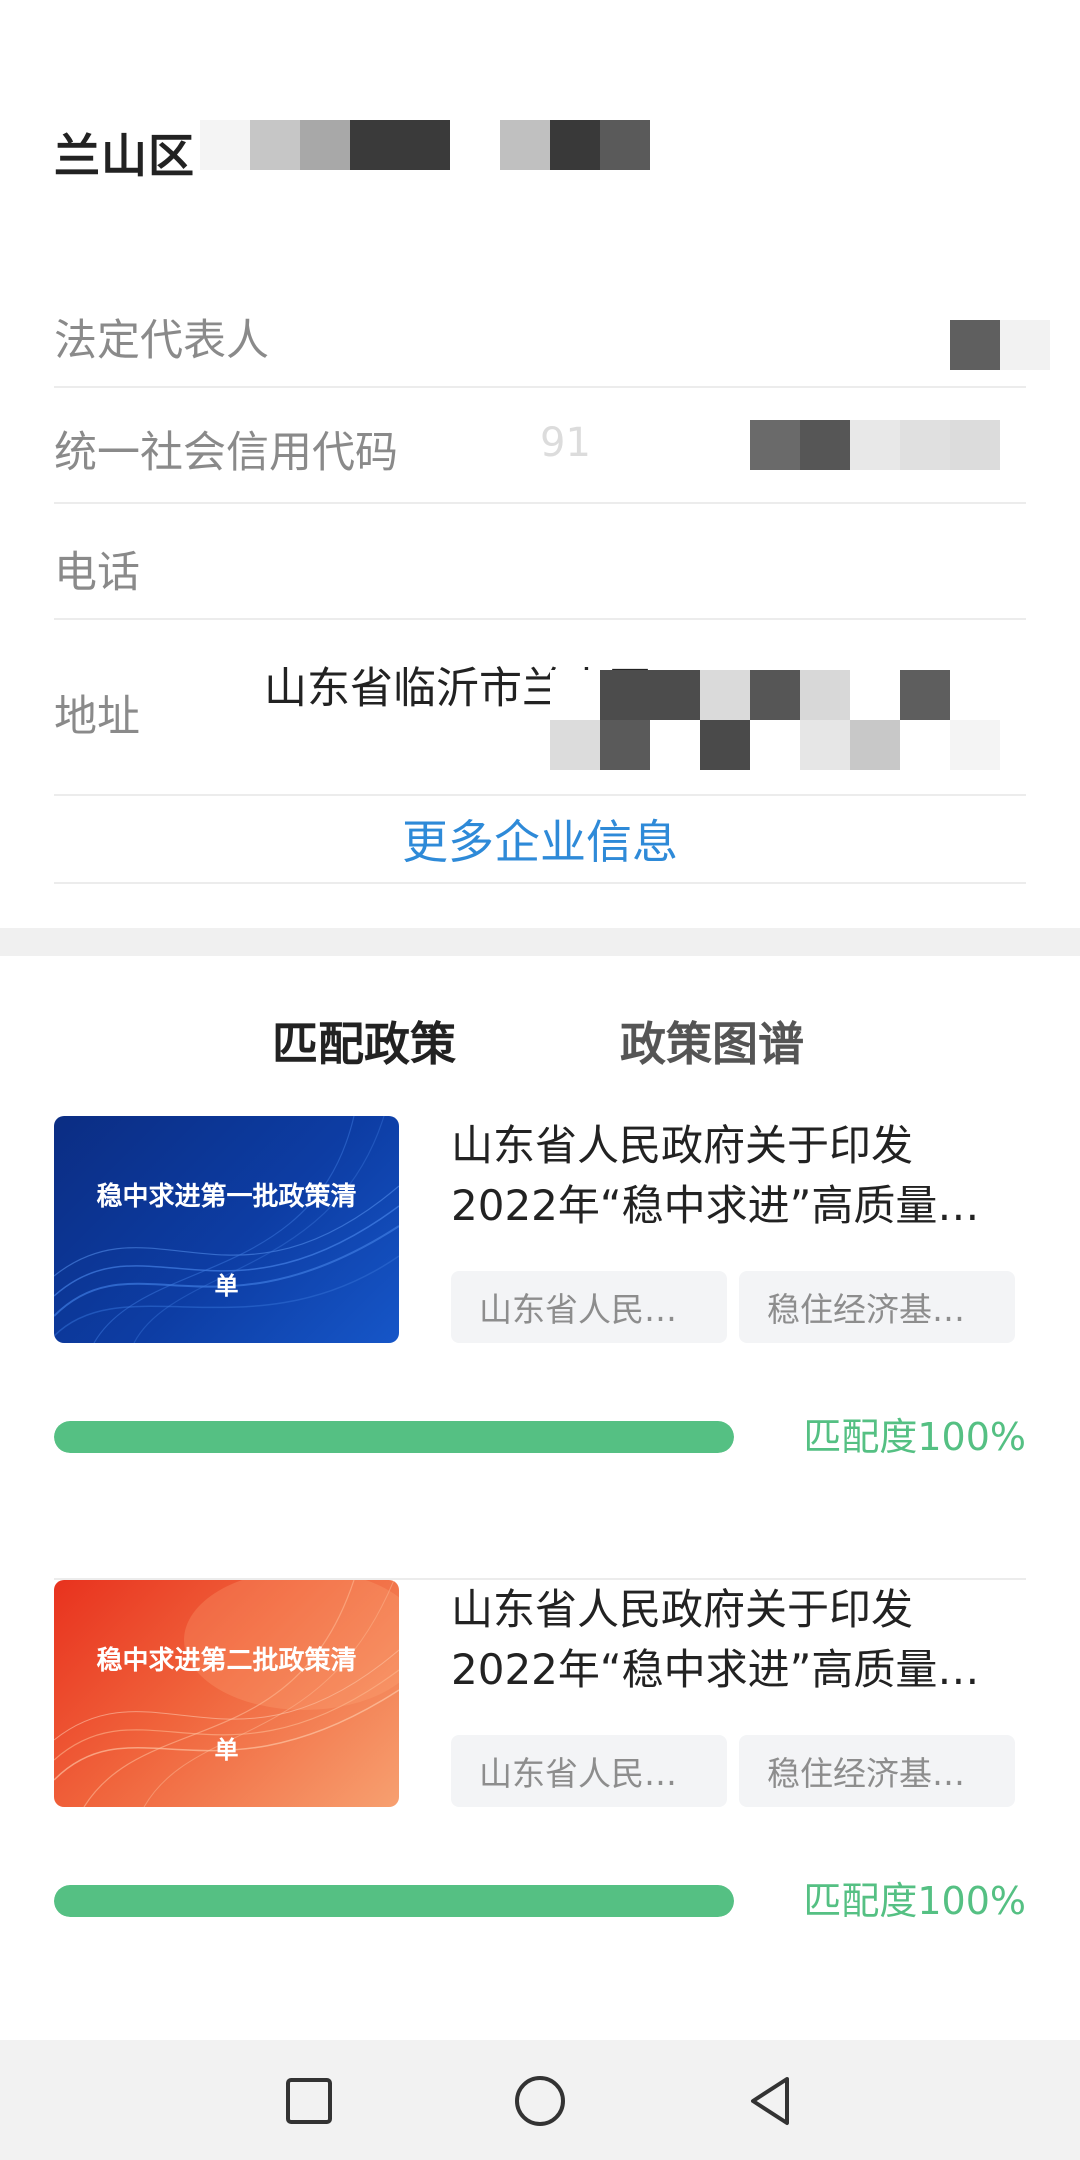  Describe the element at coordinates (226, 453) in the screenshot. I see `info-label: 统一社会信用代码` at that location.